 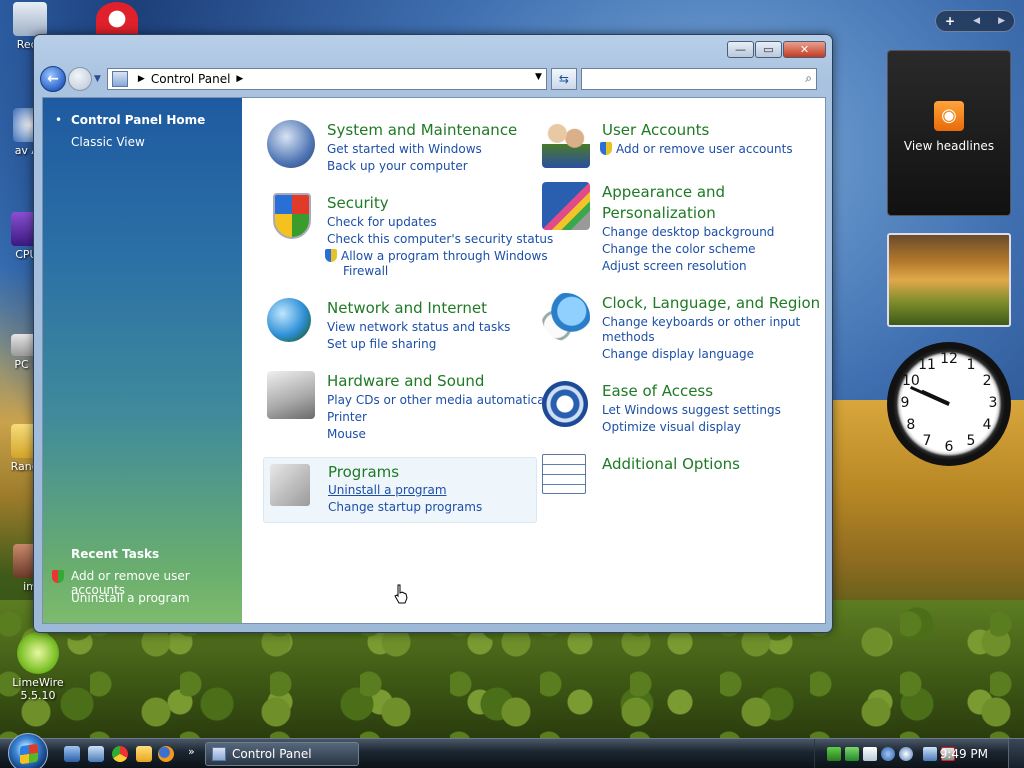 I want to click on ease-of-access-icon, so click(x=565, y=404).